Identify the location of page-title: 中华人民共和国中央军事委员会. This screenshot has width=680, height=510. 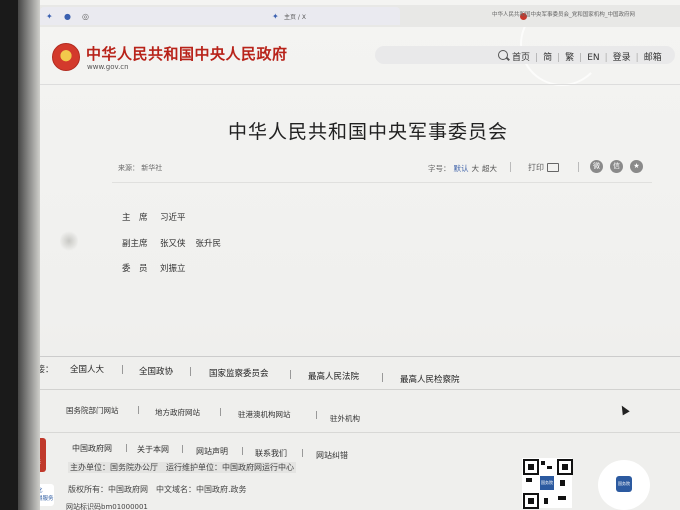
(368, 132).